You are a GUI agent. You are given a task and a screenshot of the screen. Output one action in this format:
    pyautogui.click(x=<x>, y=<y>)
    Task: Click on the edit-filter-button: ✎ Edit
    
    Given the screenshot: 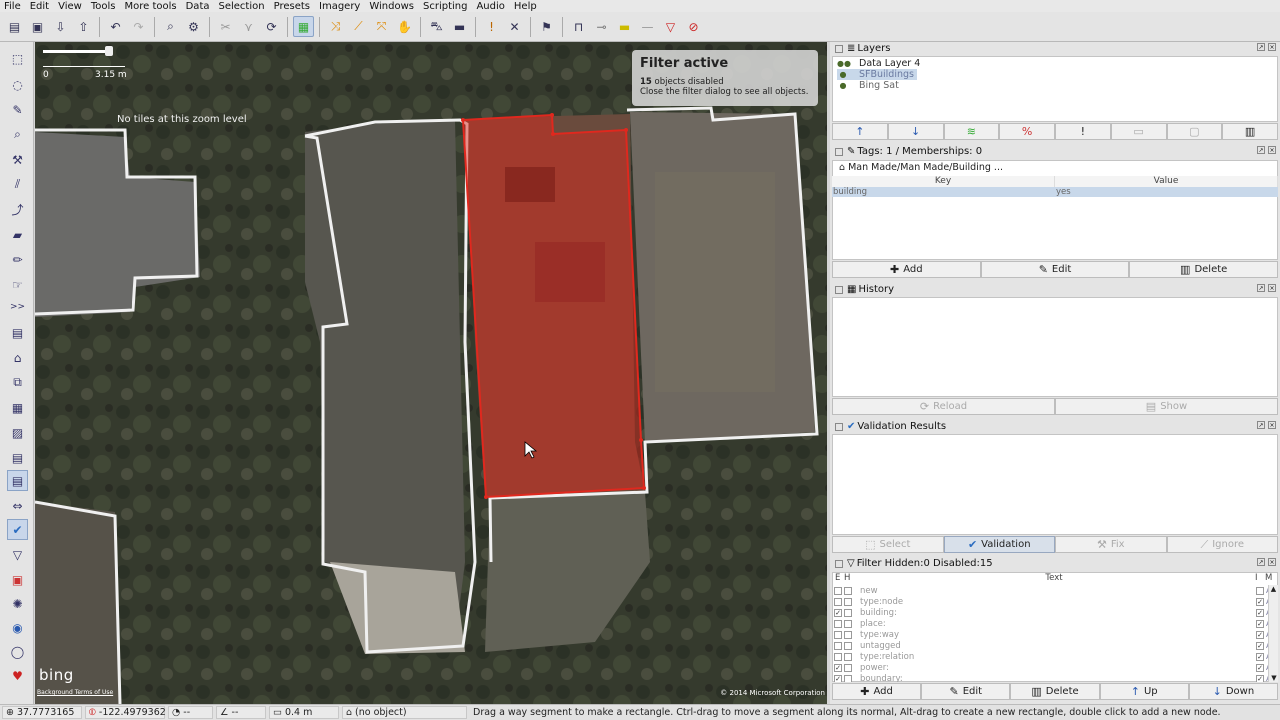 What is the action you would take?
    pyautogui.click(x=966, y=691)
    